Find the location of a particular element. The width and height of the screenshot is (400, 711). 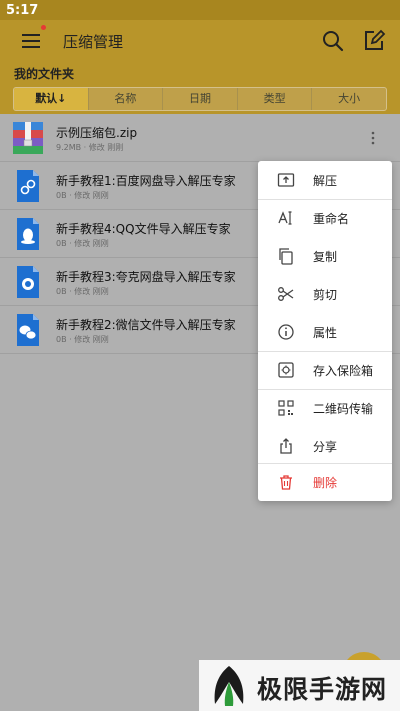

menu-item-share: 分享 is located at coordinates (325, 446).